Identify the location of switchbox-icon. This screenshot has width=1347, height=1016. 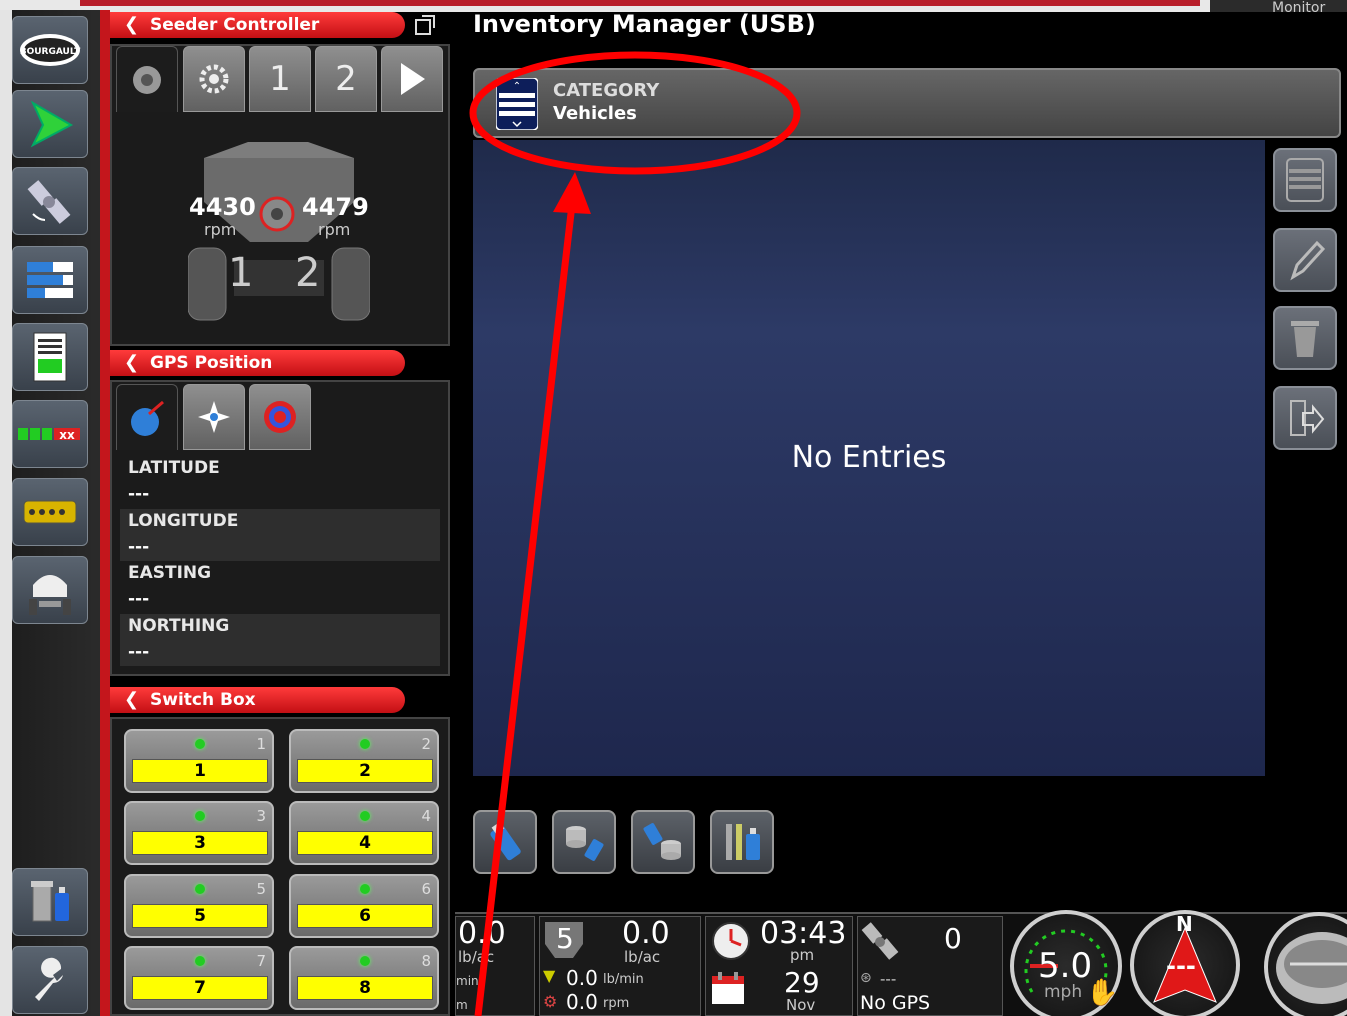
(50, 512).